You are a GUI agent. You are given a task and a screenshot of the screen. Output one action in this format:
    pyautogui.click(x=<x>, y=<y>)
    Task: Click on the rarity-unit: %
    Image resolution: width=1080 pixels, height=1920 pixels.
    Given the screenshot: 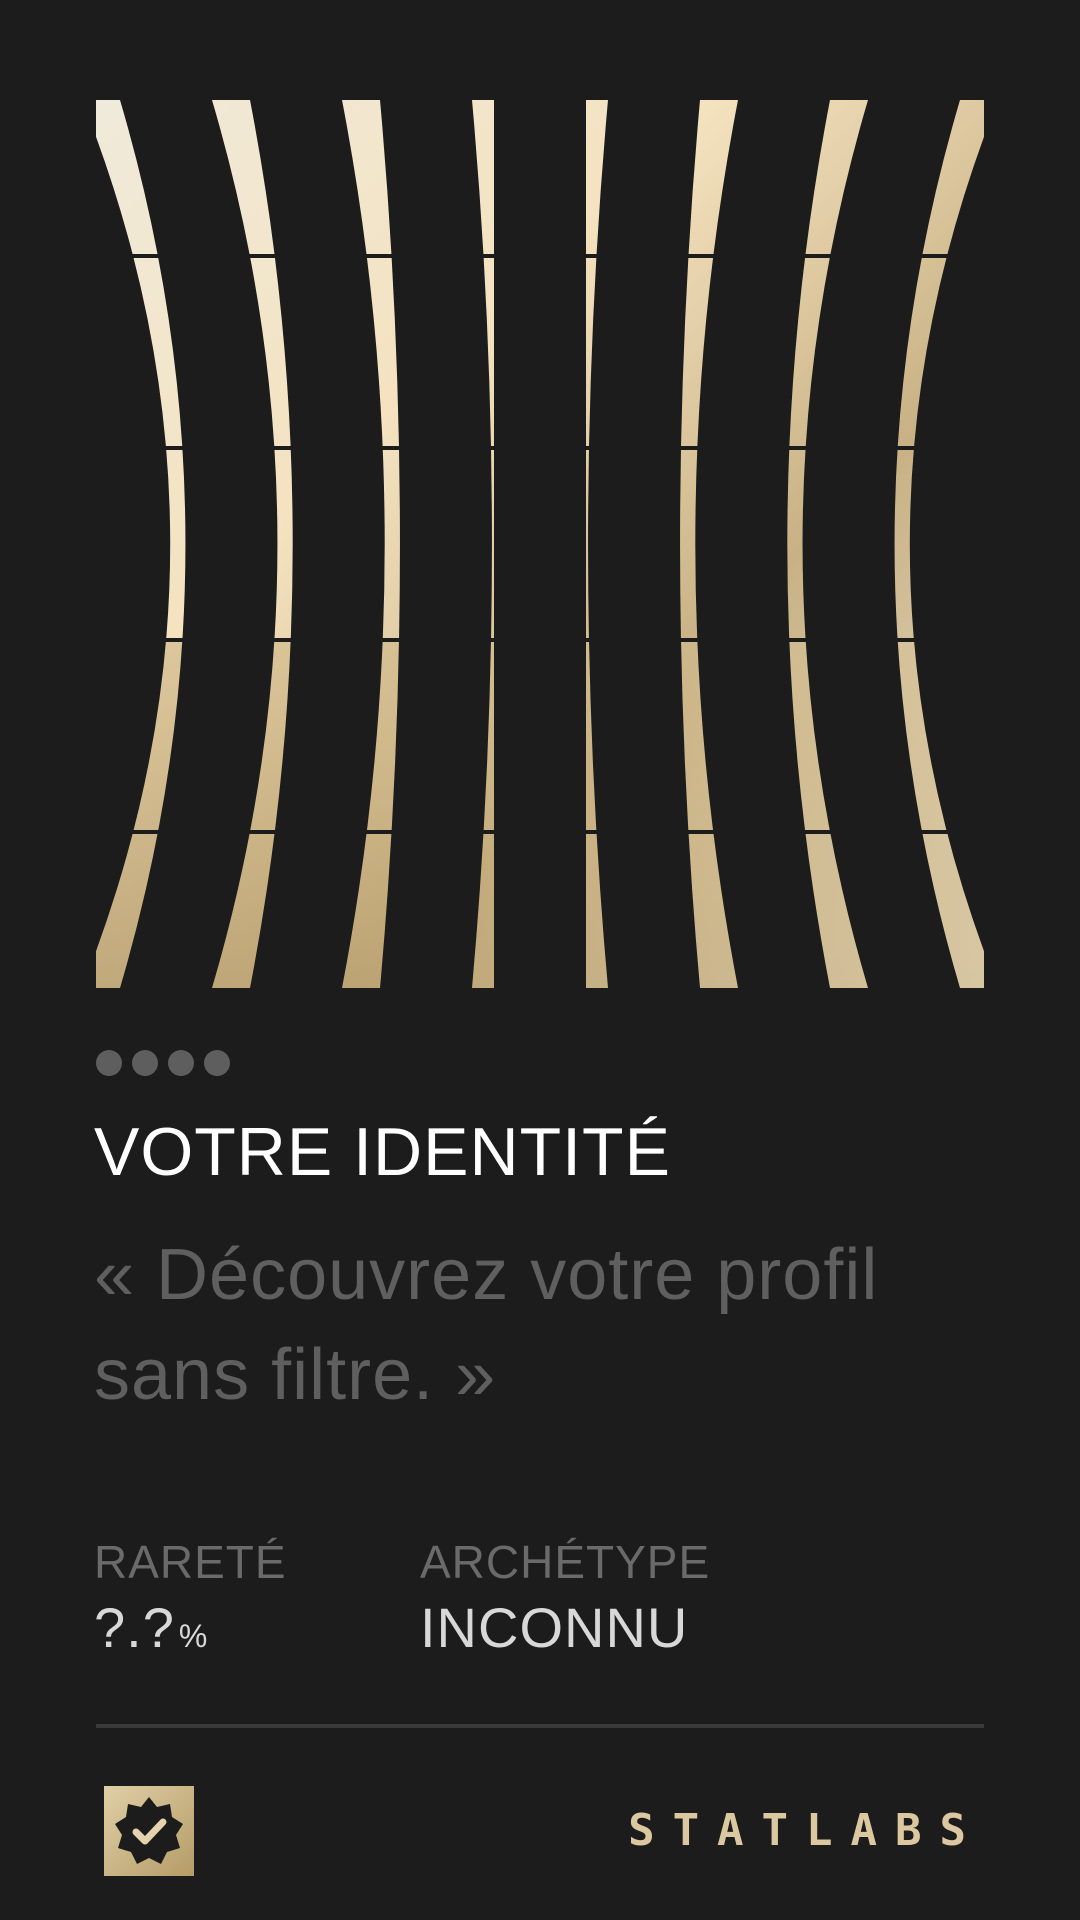 What is the action you would take?
    pyautogui.click(x=193, y=1636)
    